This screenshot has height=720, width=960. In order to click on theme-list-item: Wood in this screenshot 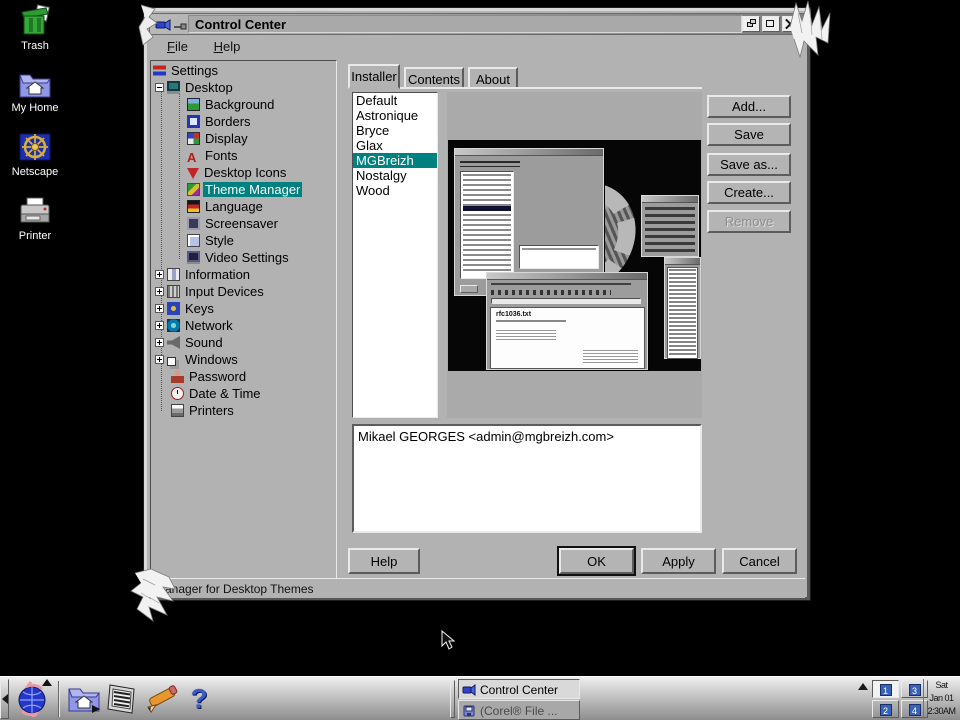, I will do `click(395, 190)`.